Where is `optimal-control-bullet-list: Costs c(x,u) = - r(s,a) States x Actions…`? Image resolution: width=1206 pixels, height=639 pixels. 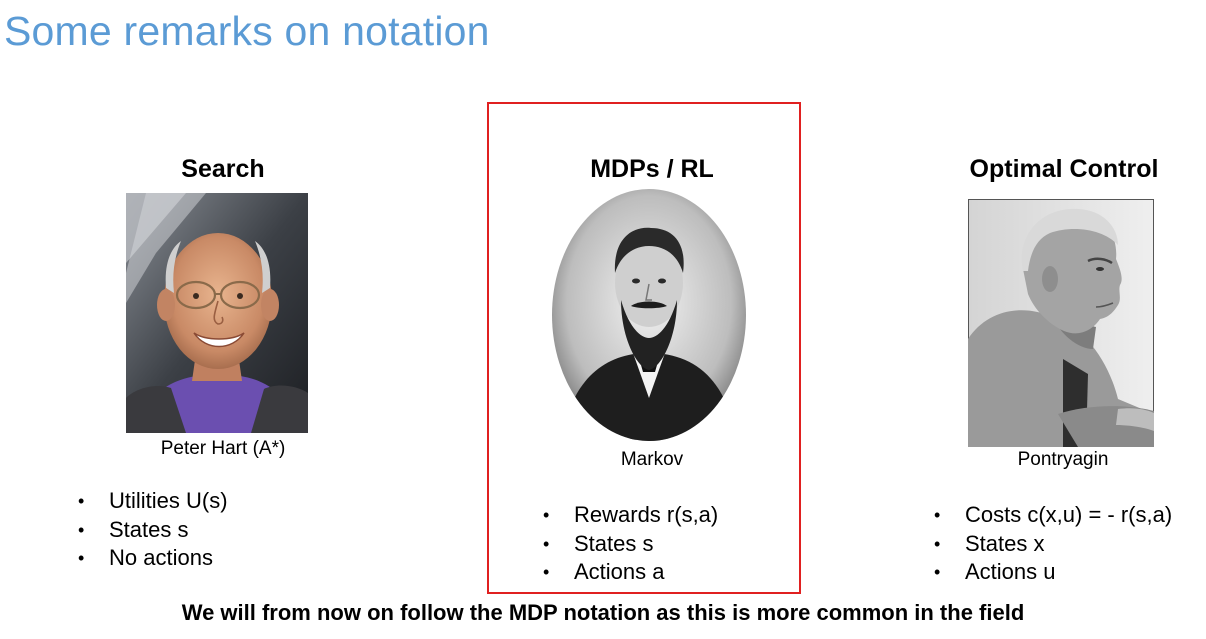 optimal-control-bullet-list: Costs c(x,u) = - r(s,a) States x Actions… is located at coordinates (1053, 544).